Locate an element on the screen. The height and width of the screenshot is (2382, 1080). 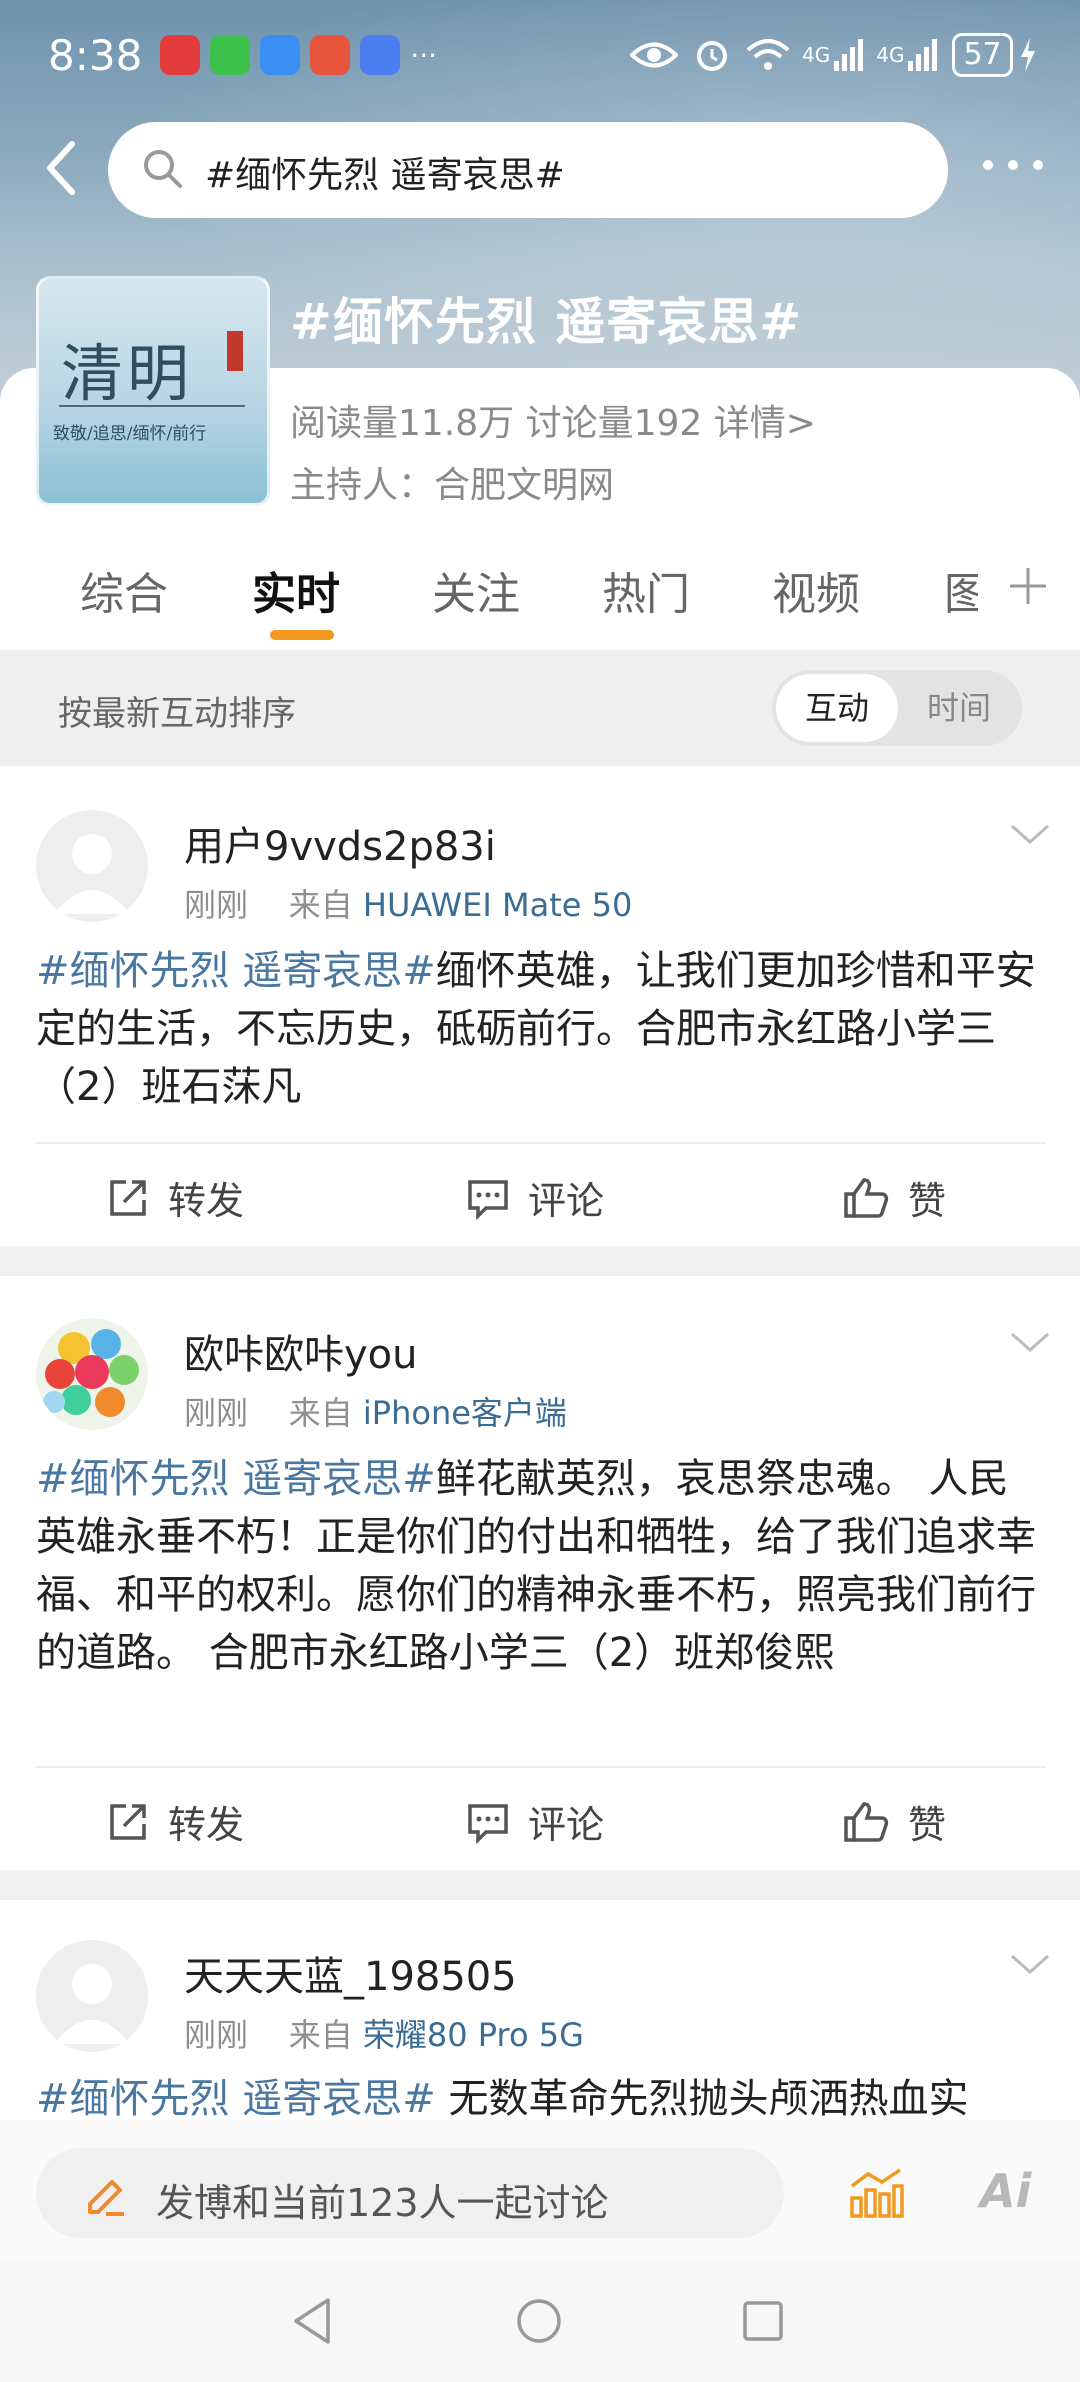
sort-option-time: 时间 is located at coordinates (959, 708).